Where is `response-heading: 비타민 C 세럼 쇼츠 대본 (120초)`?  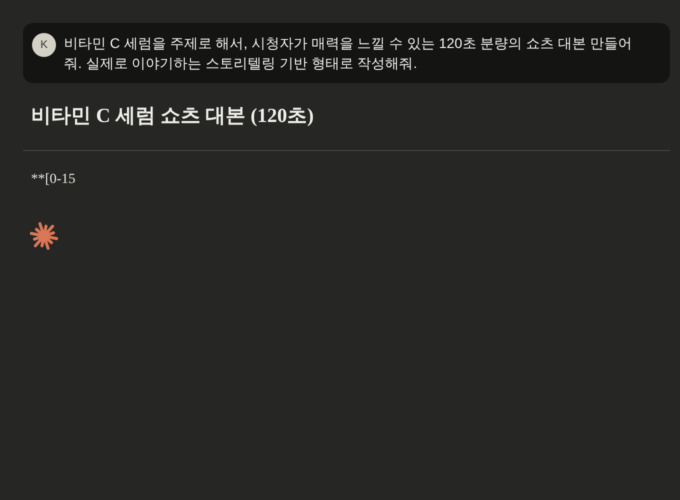
response-heading: 비타민 C 세럼 쇼츠 대본 (120초) is located at coordinates (173, 116).